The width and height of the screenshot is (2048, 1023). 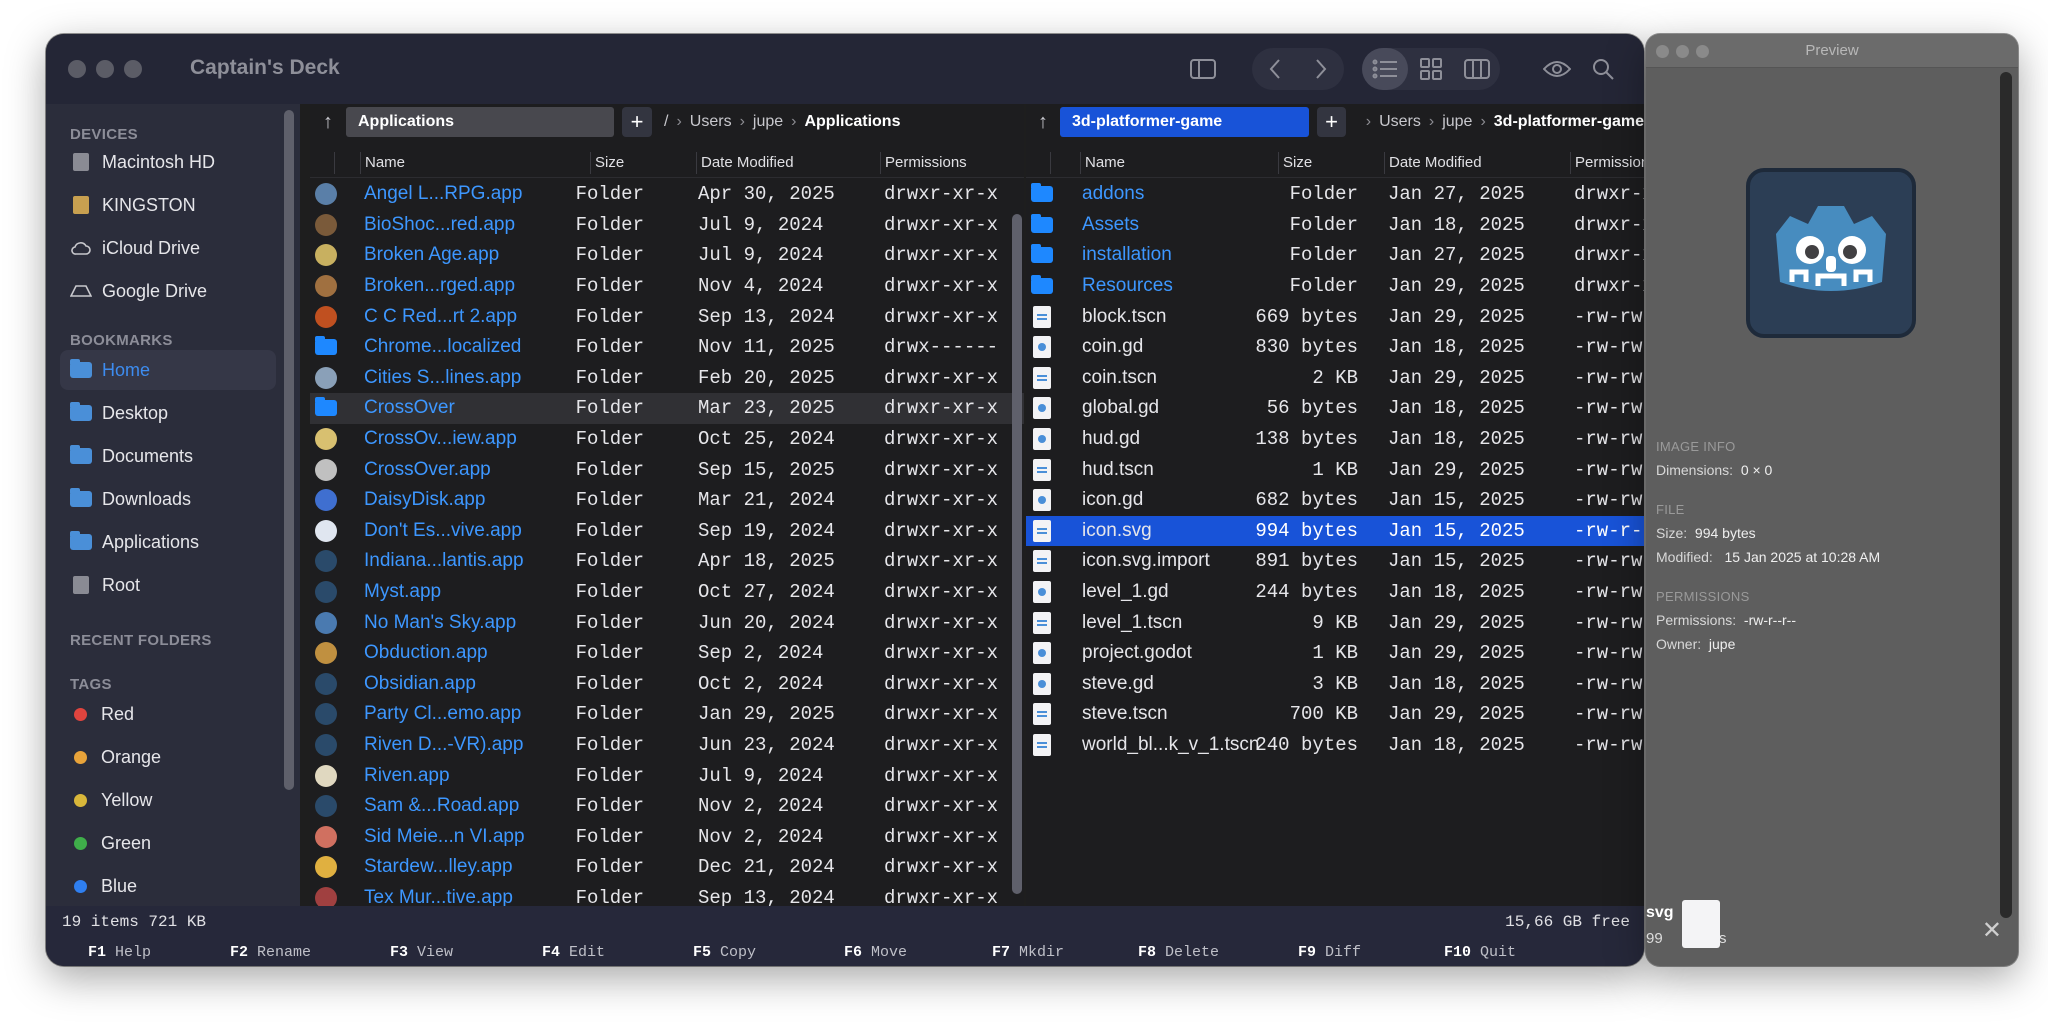 What do you see at coordinates (1477, 69) in the screenshot?
I see `column-view-icon` at bounding box center [1477, 69].